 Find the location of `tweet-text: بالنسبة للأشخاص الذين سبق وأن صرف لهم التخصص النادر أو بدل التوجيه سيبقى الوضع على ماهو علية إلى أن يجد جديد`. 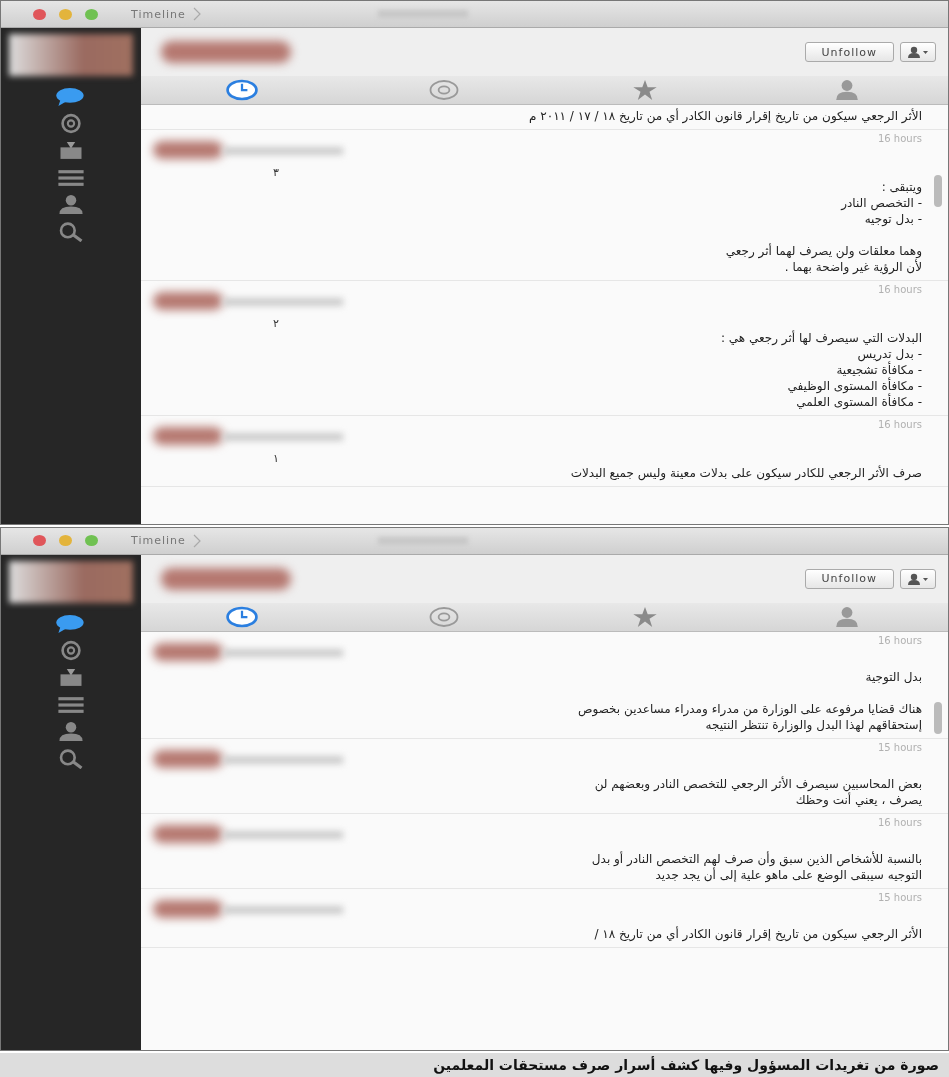

tweet-text: بالنسبة للأشخاص الذين سبق وأن صرف لهم التخصص النادر أو بدل التوجيه سيبقى الوضع على ماهو علية إلى أن يجد جديد is located at coordinates (756, 866).